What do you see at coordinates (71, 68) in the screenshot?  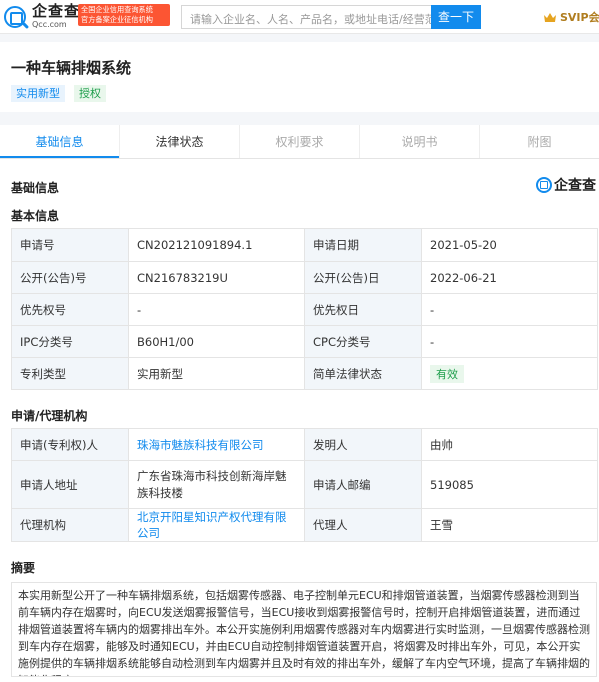 I see `page-title: 一种车辆排烟系统` at bounding box center [71, 68].